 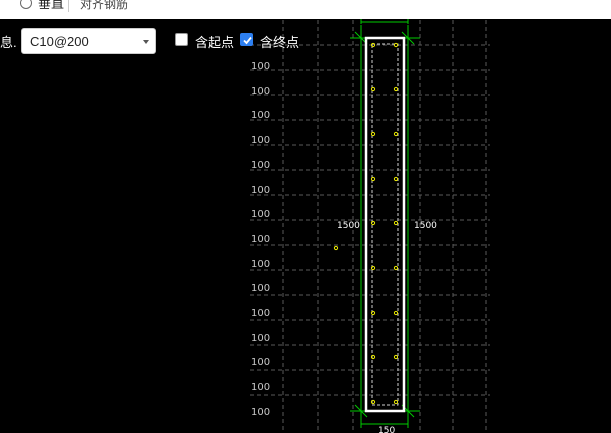 I want to click on chevron-down-icon, so click(x=146, y=42).